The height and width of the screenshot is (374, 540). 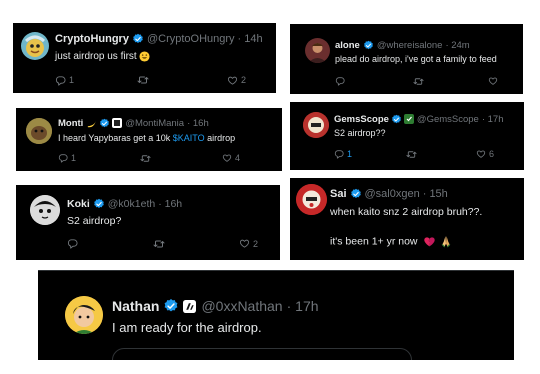 What do you see at coordinates (158, 80) in the screenshot?
I see `tweet-actions: 1 2` at bounding box center [158, 80].